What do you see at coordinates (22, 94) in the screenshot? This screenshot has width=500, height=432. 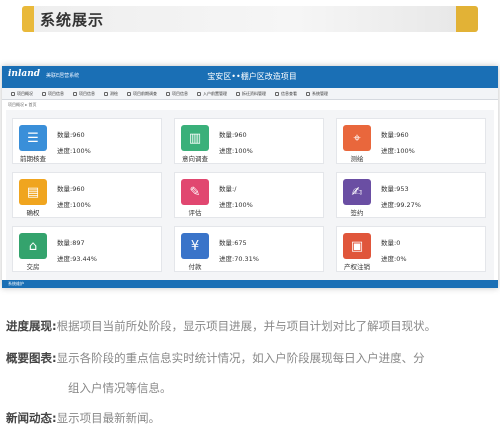 I see `menu-item: 项目概况` at bounding box center [22, 94].